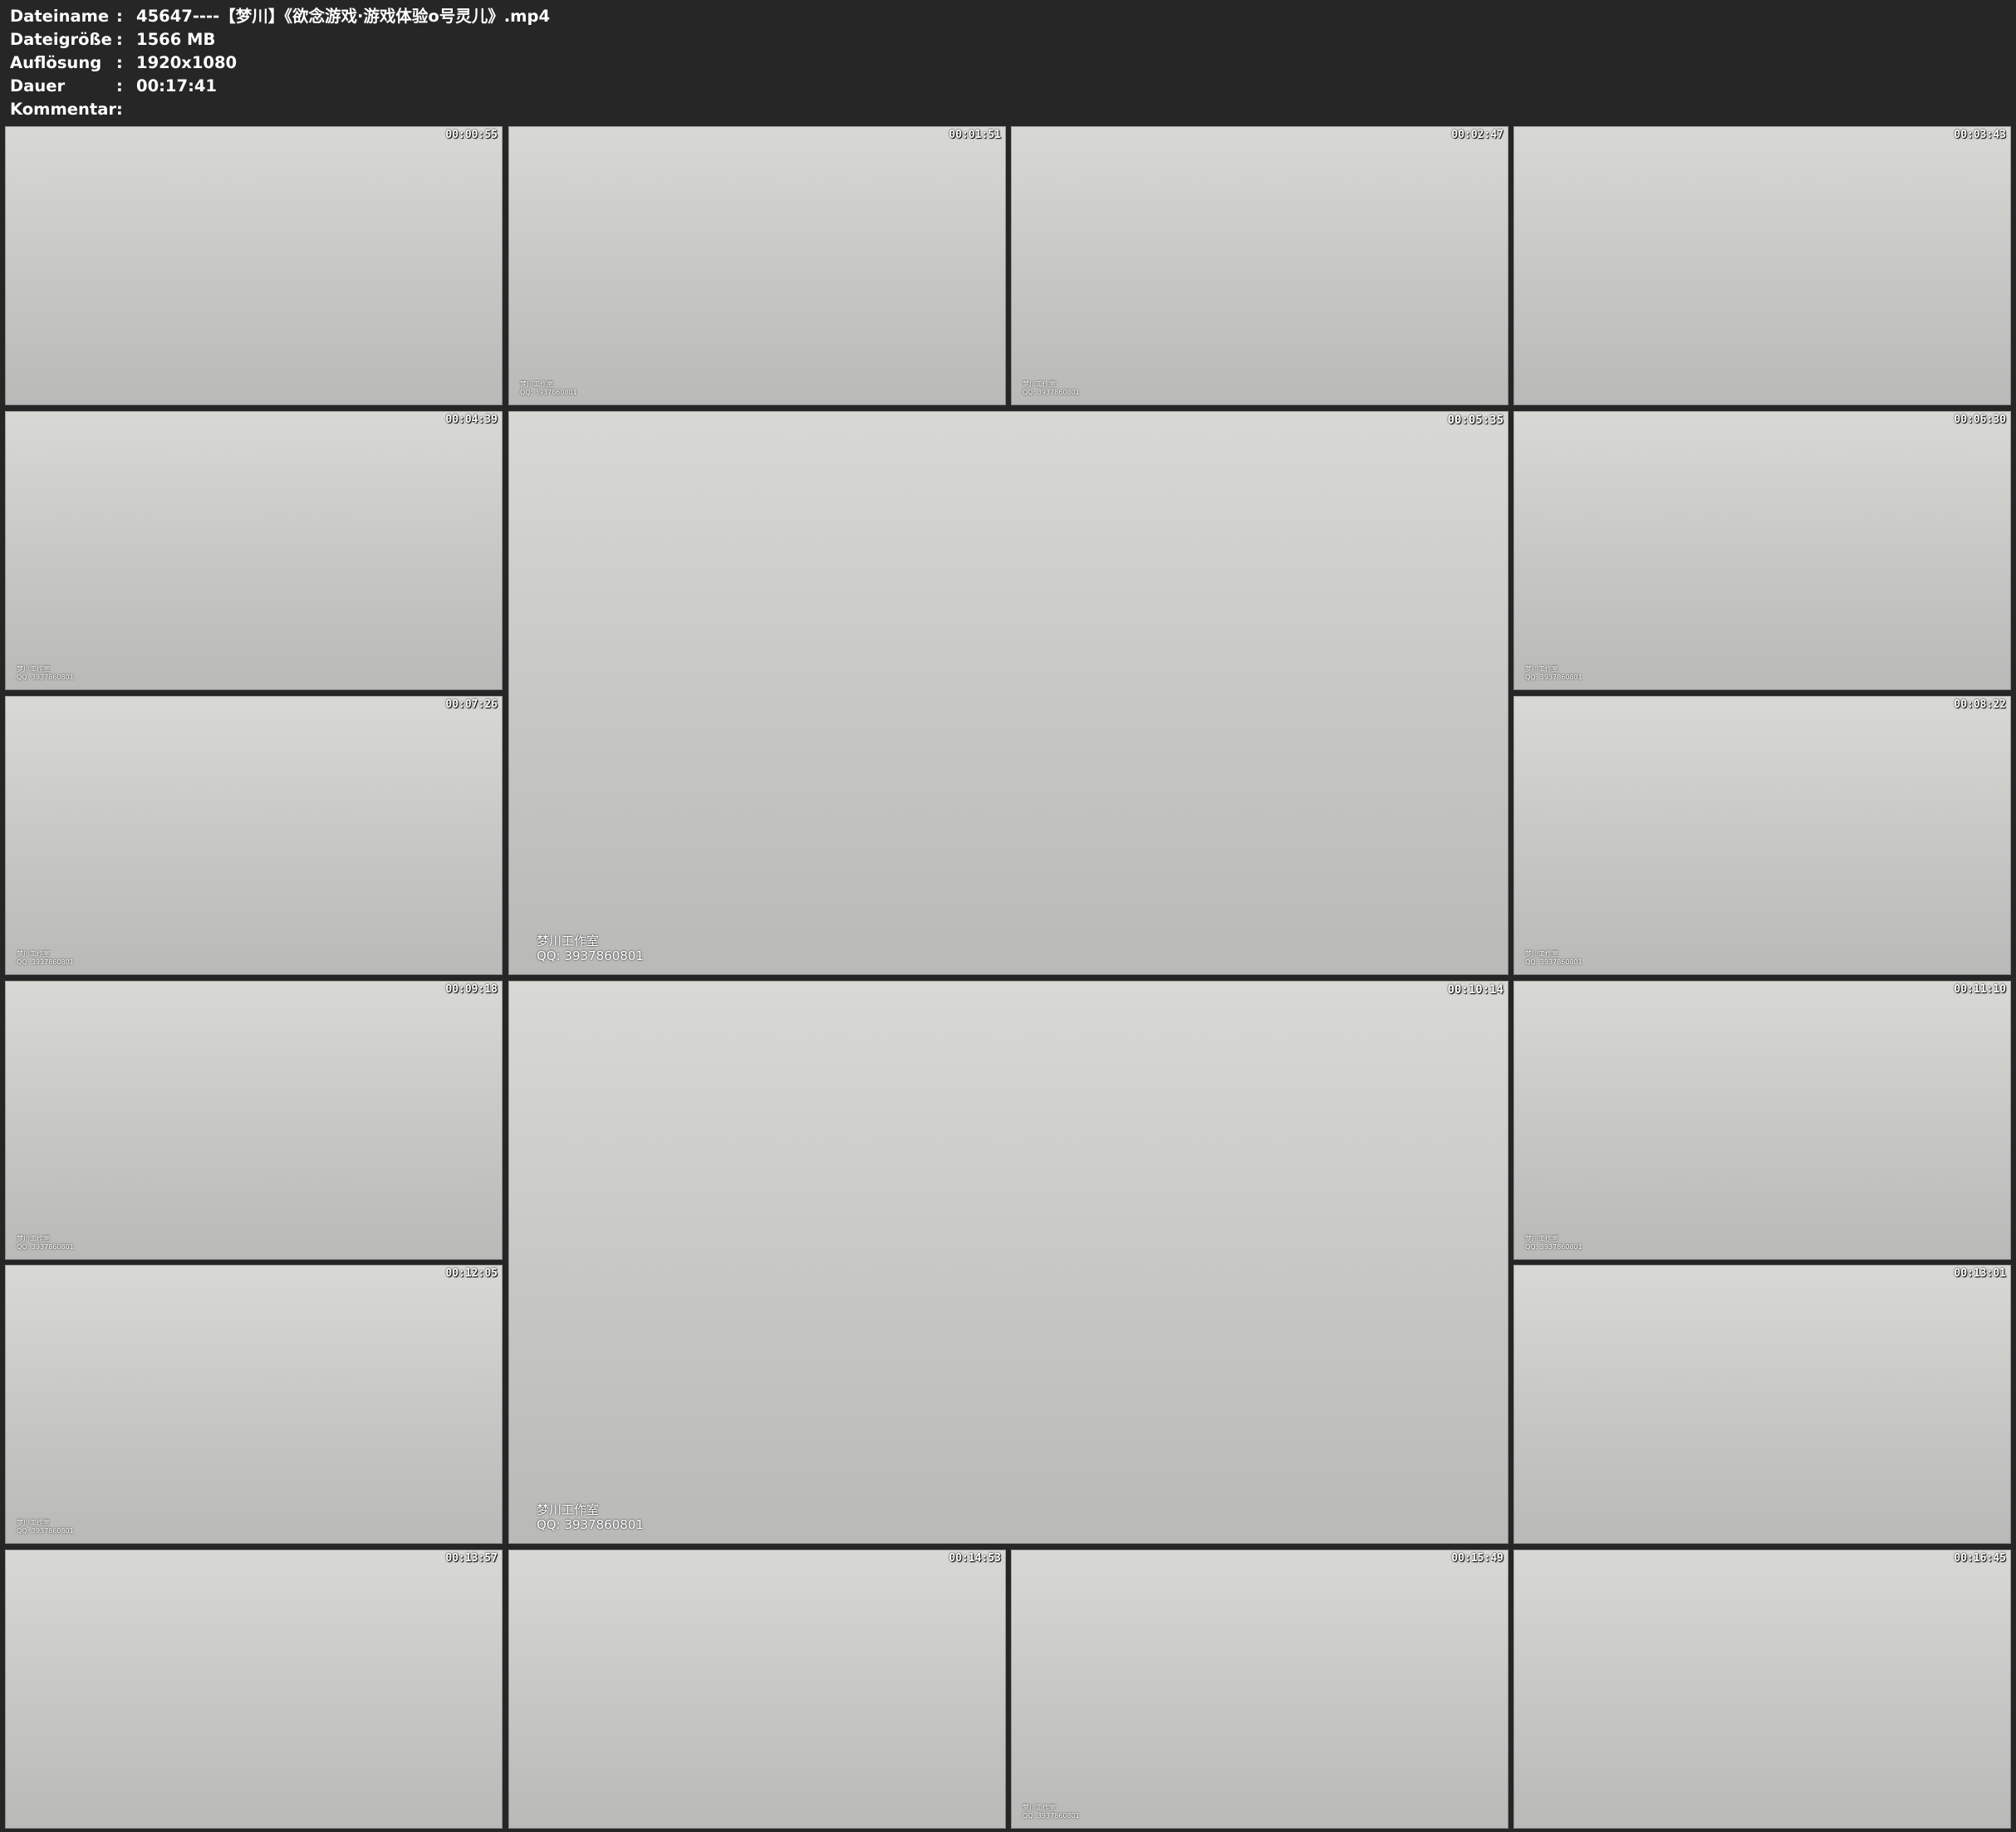 This screenshot has width=2016, height=1832. I want to click on thumbnail-timestamp: 00:13:57, so click(471, 1558).